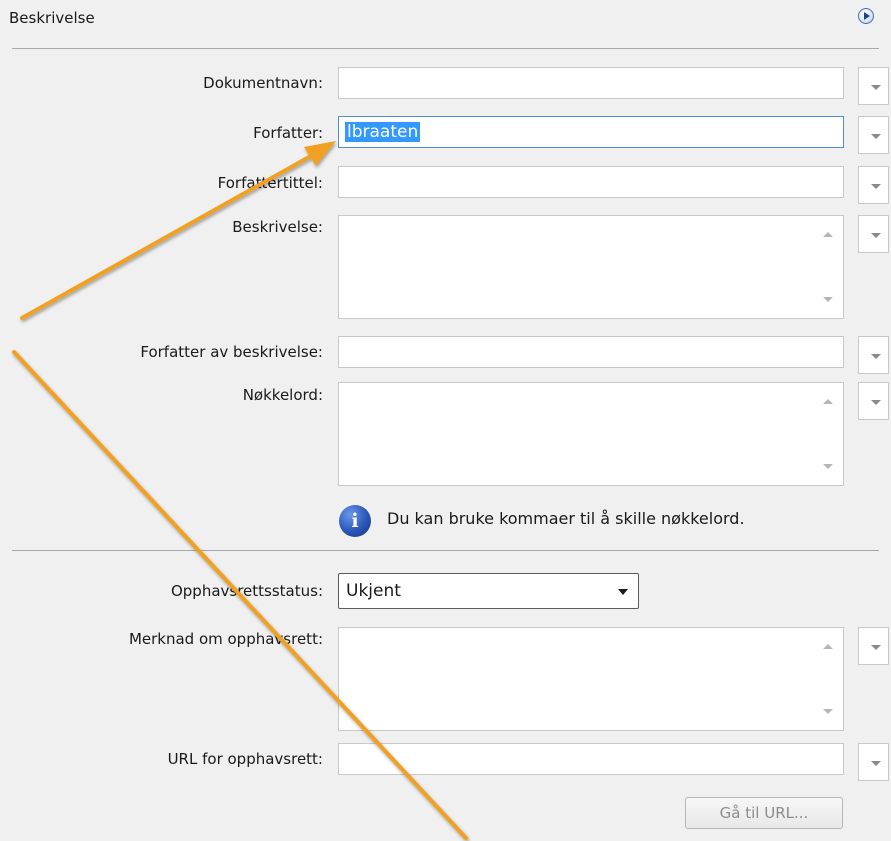  I want to click on author-title-field, so click(591, 182).